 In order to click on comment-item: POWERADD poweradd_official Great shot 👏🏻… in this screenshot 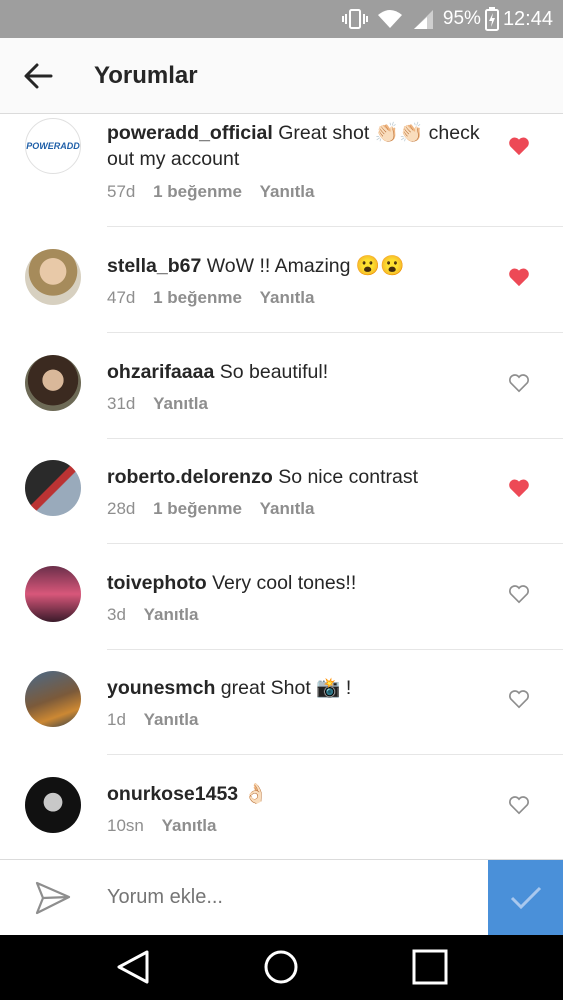, I will do `click(281, 170)`.